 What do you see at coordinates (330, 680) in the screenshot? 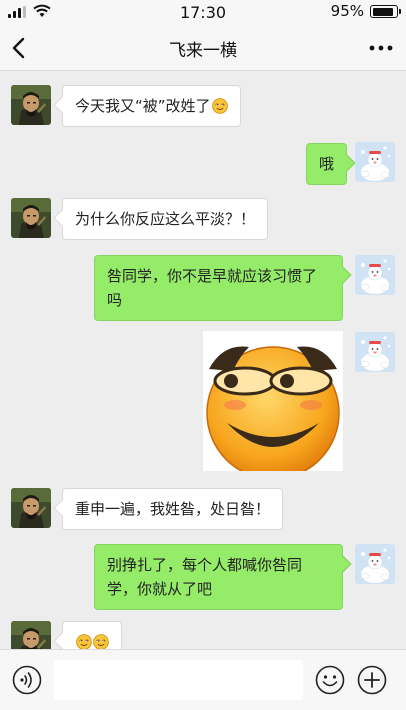
I see `emoji-icon` at bounding box center [330, 680].